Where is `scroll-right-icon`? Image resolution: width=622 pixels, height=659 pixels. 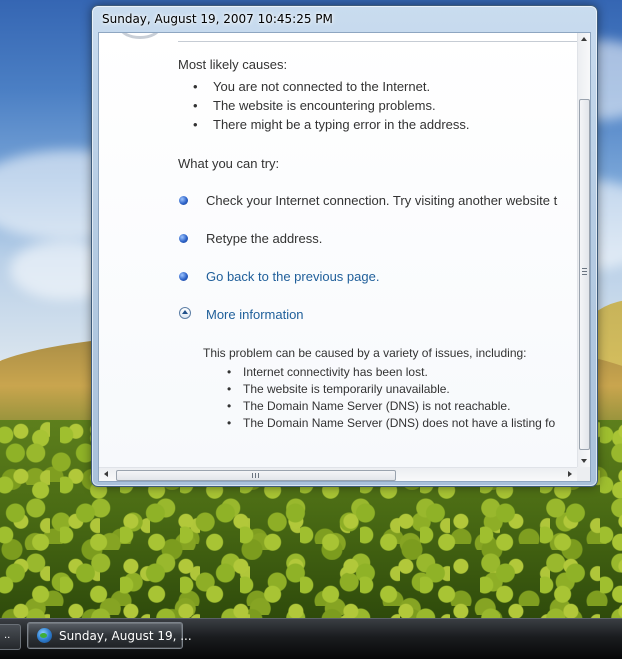 scroll-right-icon is located at coordinates (570, 474).